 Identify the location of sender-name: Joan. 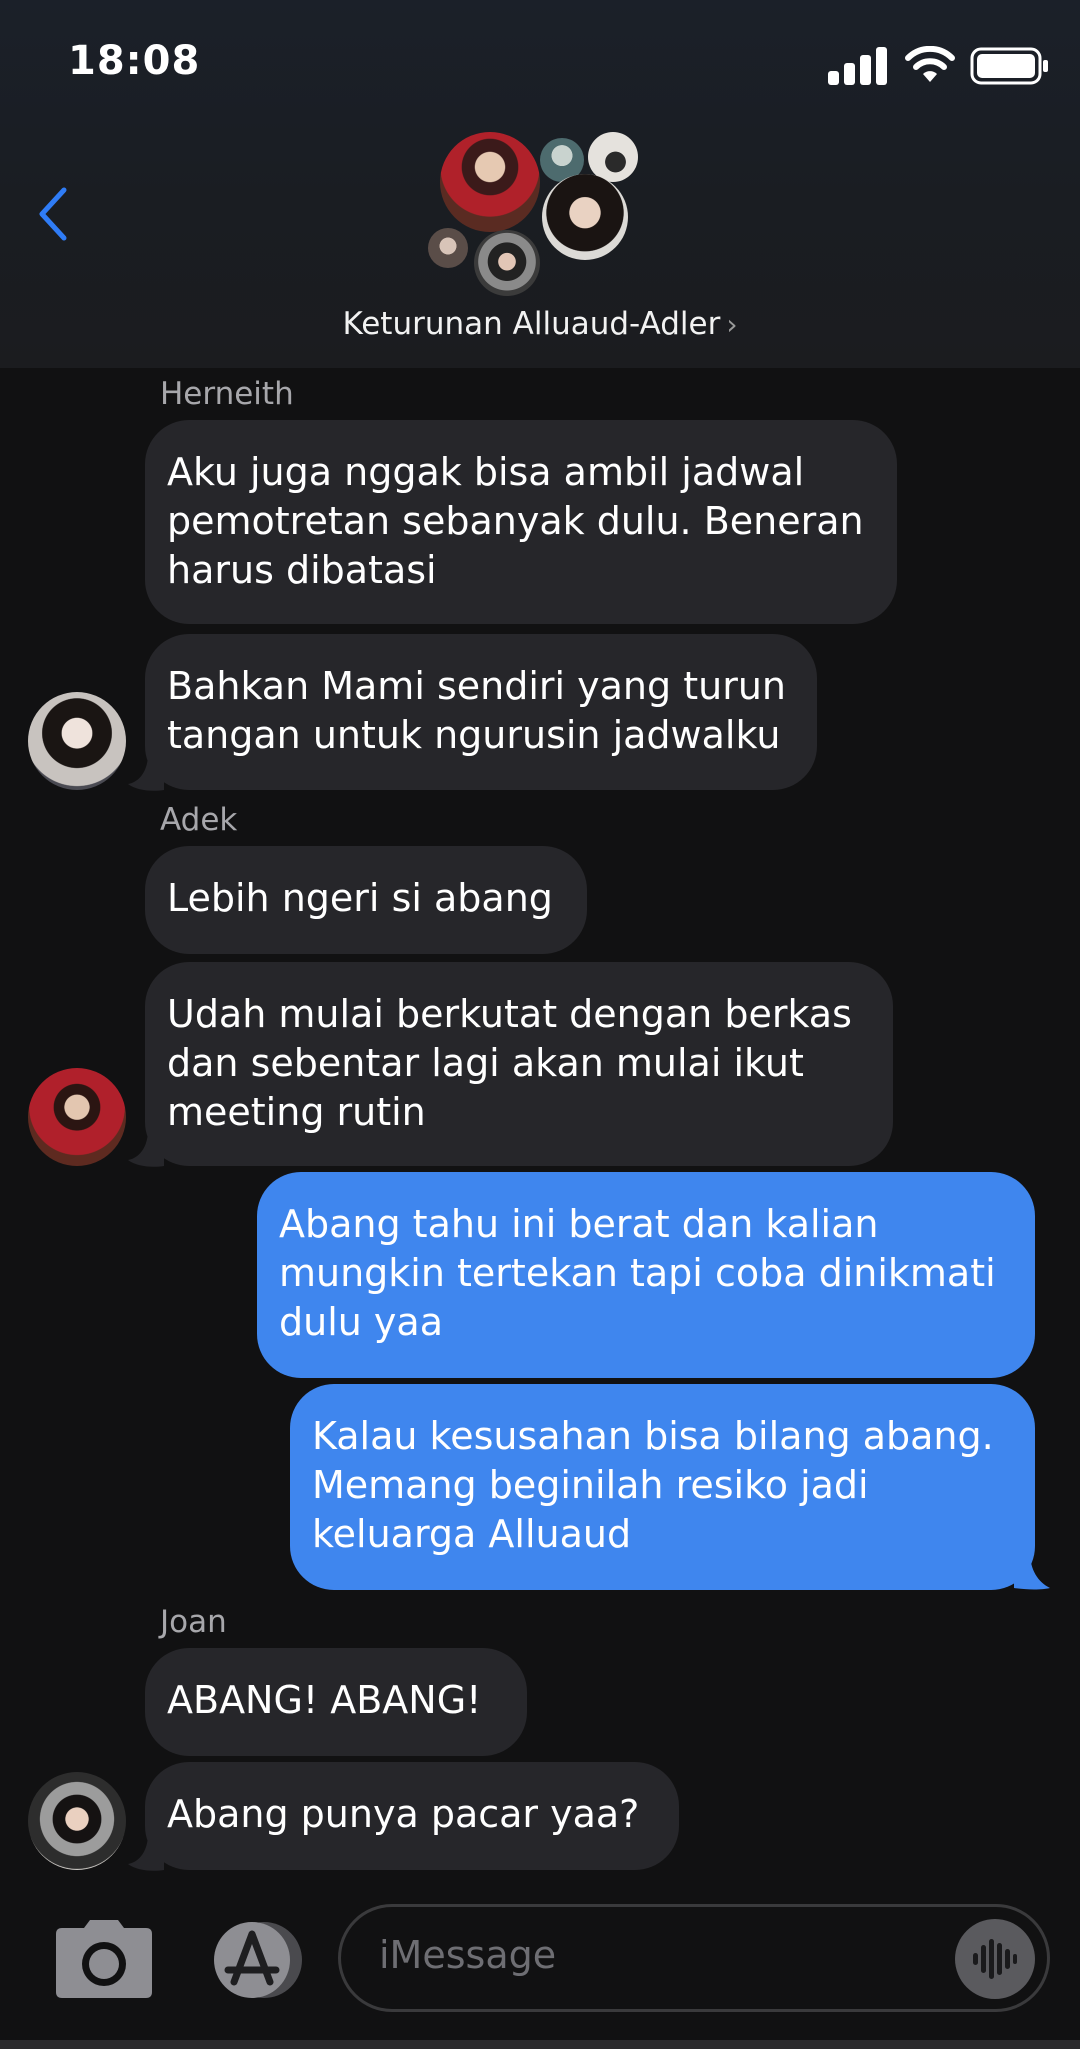
(193, 1622).